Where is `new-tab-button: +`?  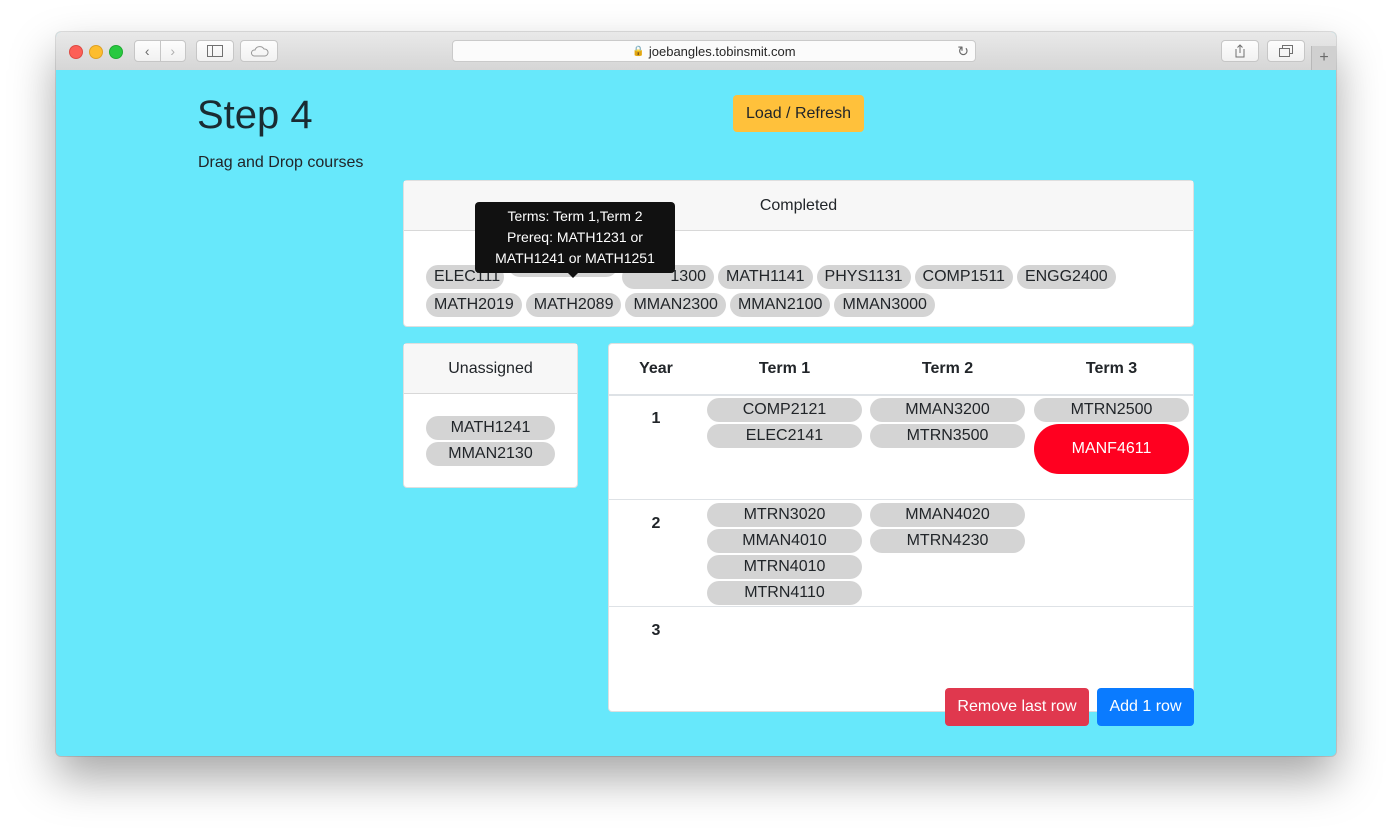
new-tab-button: + is located at coordinates (1323, 58).